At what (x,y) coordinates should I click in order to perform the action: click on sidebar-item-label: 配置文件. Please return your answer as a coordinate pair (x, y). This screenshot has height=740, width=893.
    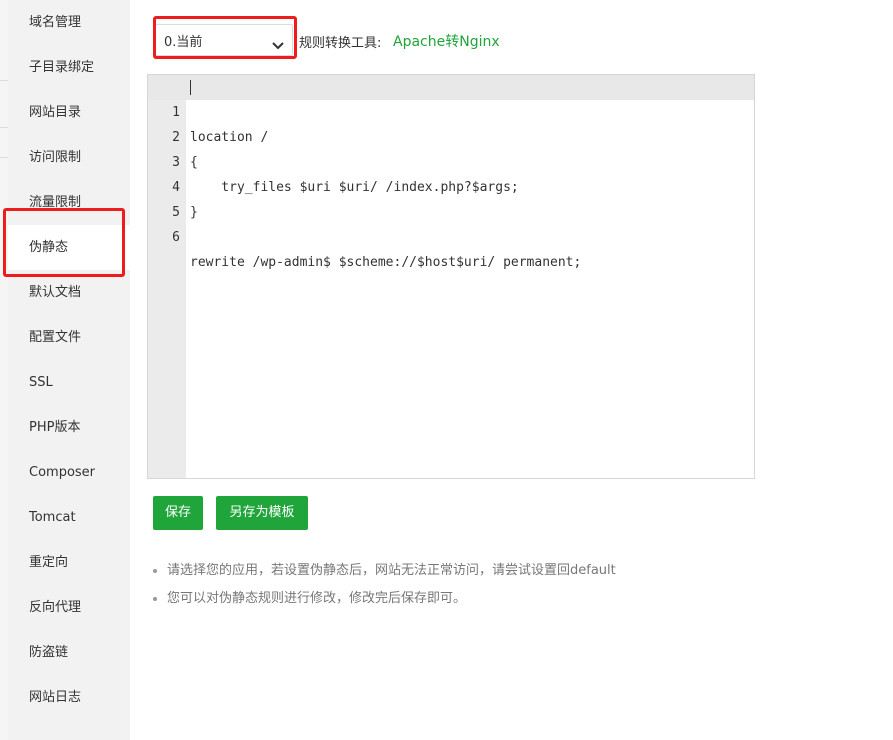
    Looking at the image, I should click on (55, 337).